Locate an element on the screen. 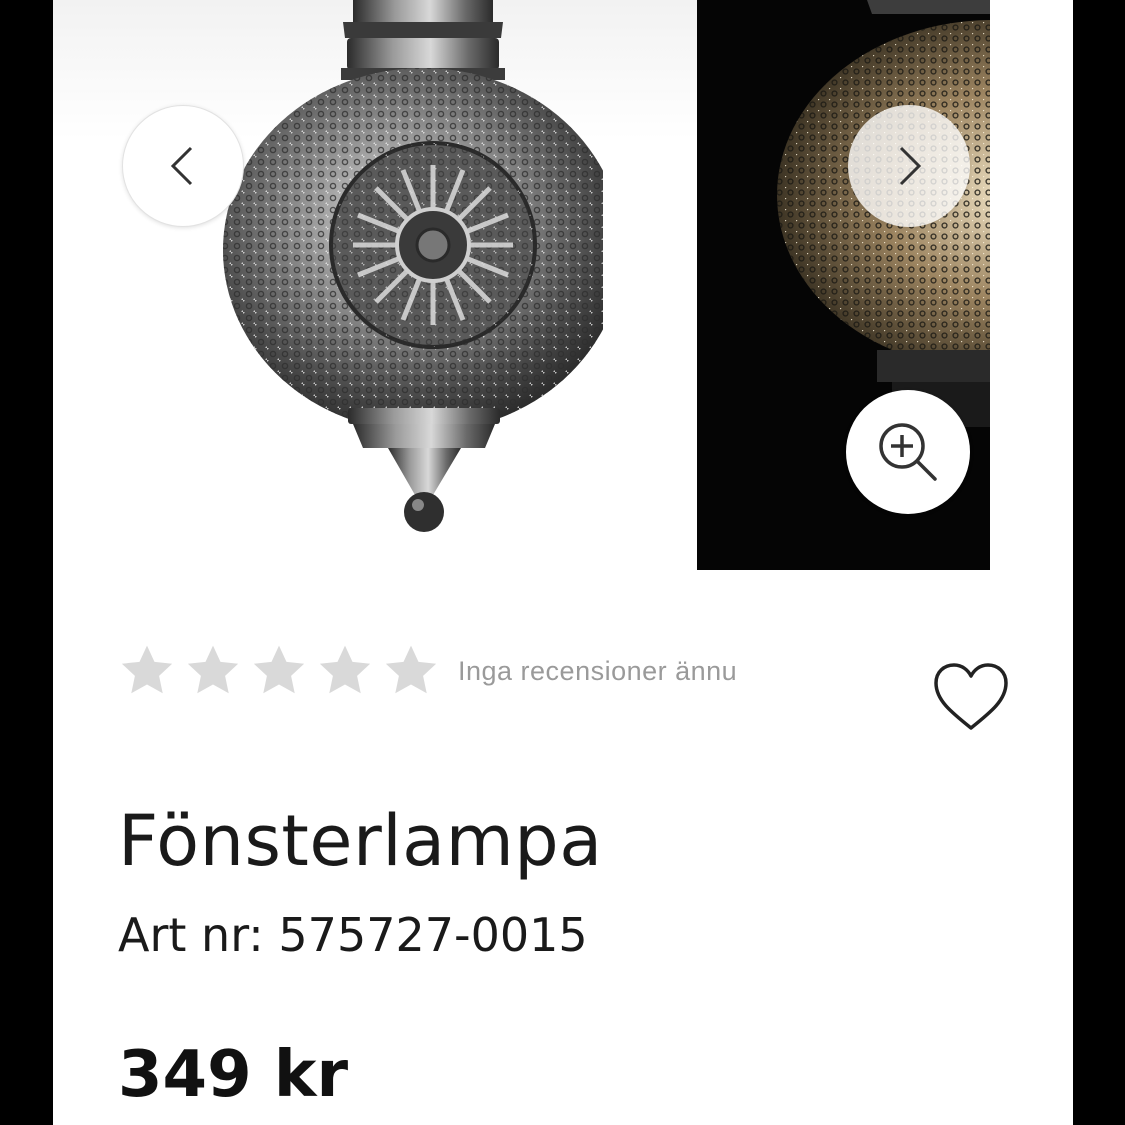 The height and width of the screenshot is (1125, 1125). rating-text: Inga recensioner ännu is located at coordinates (597, 671).